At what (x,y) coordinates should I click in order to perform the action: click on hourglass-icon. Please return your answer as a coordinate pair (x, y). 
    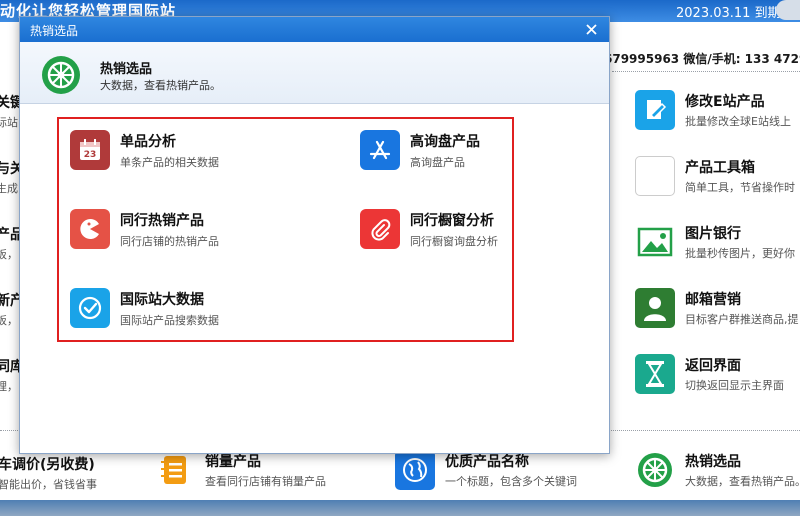
    Looking at the image, I should click on (655, 374).